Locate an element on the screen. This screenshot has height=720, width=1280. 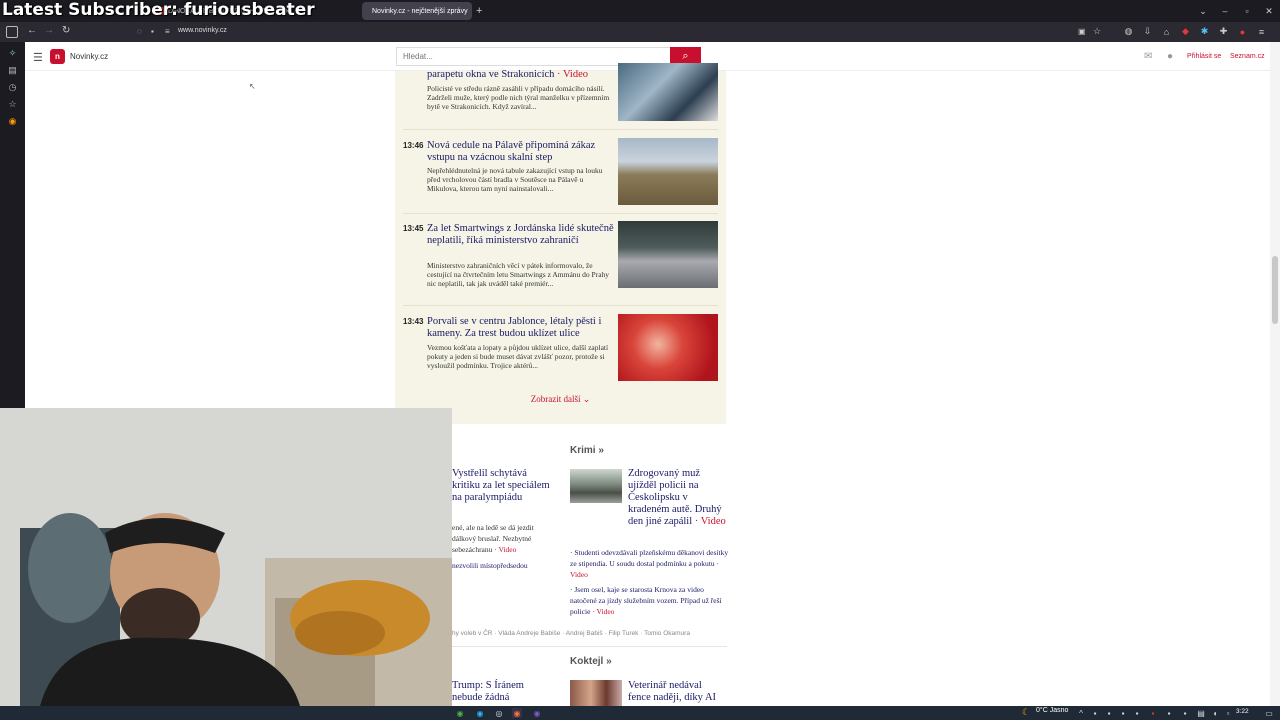
back-icon: ← is located at coordinates (32, 30).